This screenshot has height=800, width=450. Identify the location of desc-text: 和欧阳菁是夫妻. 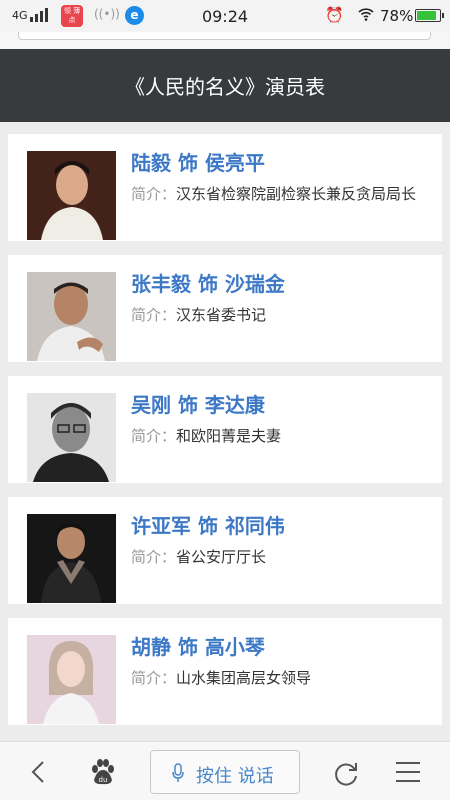
(229, 436).